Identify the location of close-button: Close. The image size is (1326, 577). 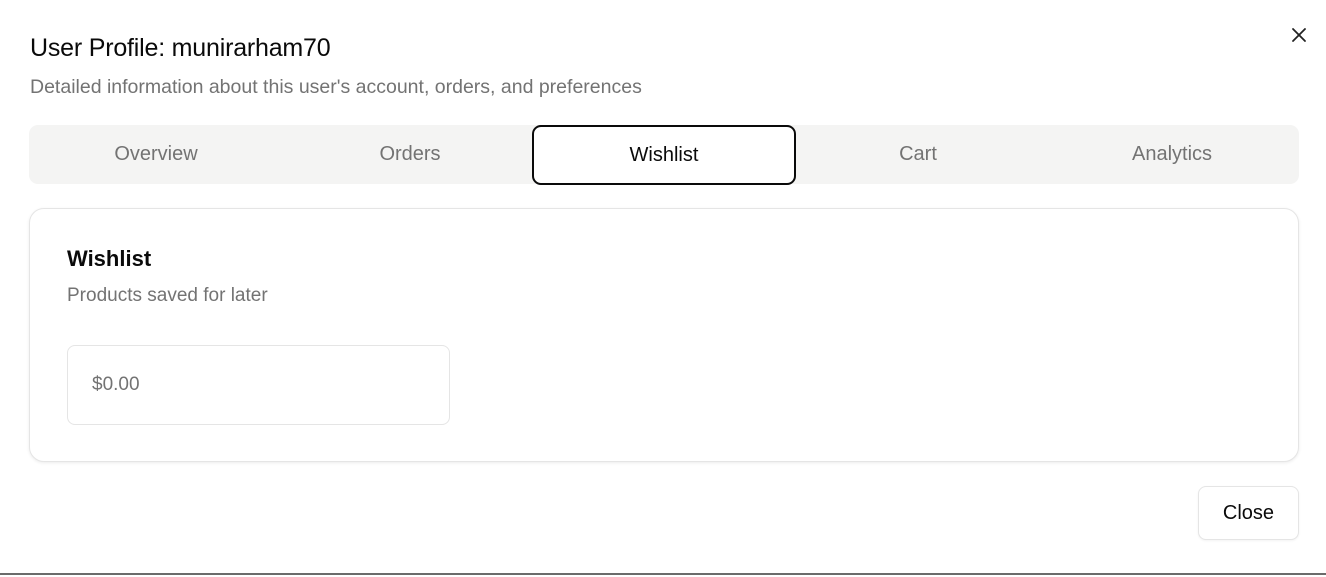
(1248, 513).